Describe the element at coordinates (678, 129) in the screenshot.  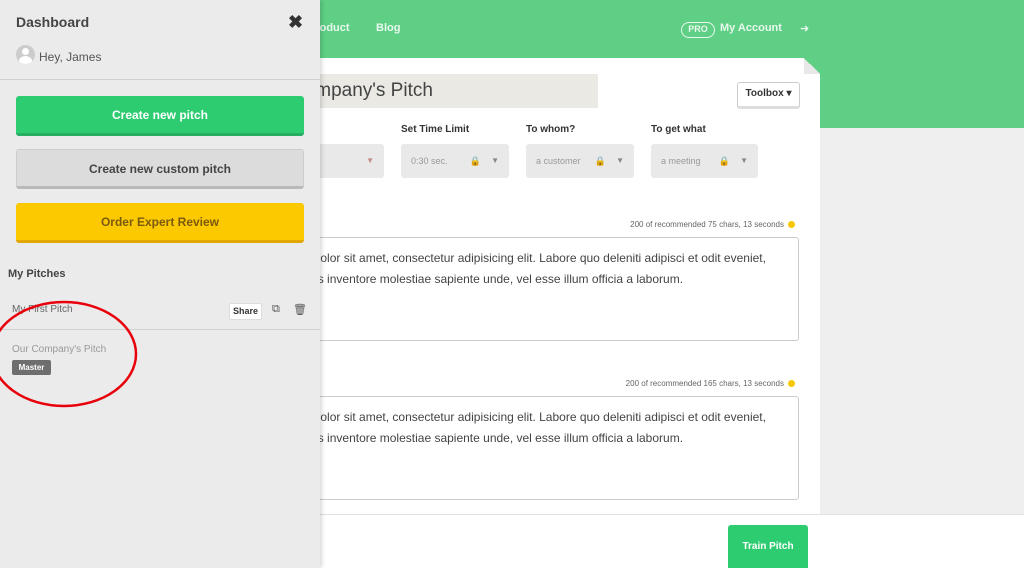
I see `to-get-what-label: To get what` at that location.